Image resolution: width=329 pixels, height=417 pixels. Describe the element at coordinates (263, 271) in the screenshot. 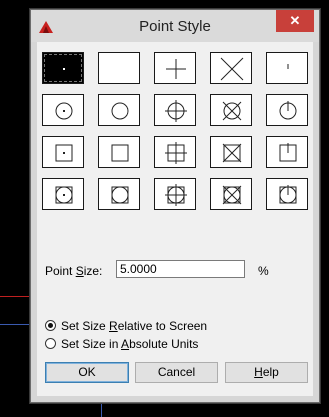

I see `point-size-unit: %` at that location.